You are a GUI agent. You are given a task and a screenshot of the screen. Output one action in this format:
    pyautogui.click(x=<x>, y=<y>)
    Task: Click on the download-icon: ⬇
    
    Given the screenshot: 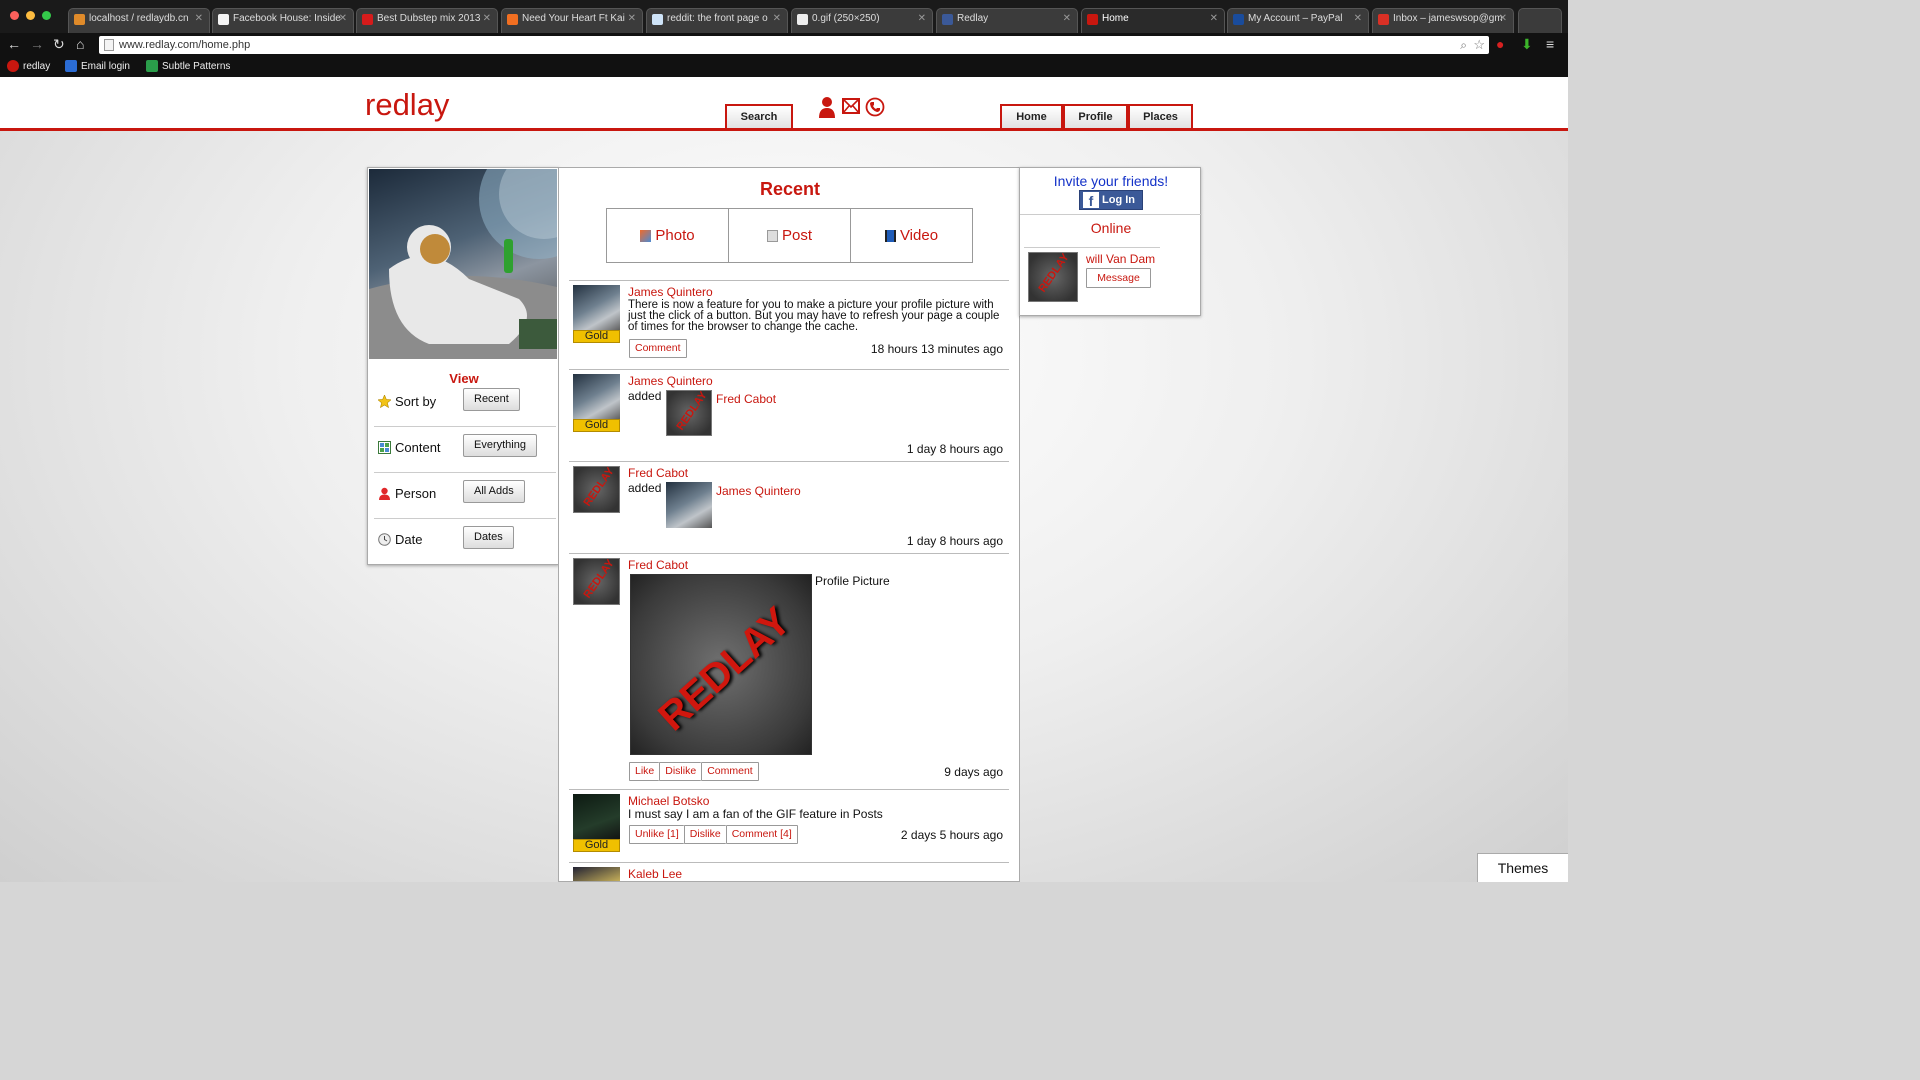 What is the action you would take?
    pyautogui.click(x=1527, y=44)
    